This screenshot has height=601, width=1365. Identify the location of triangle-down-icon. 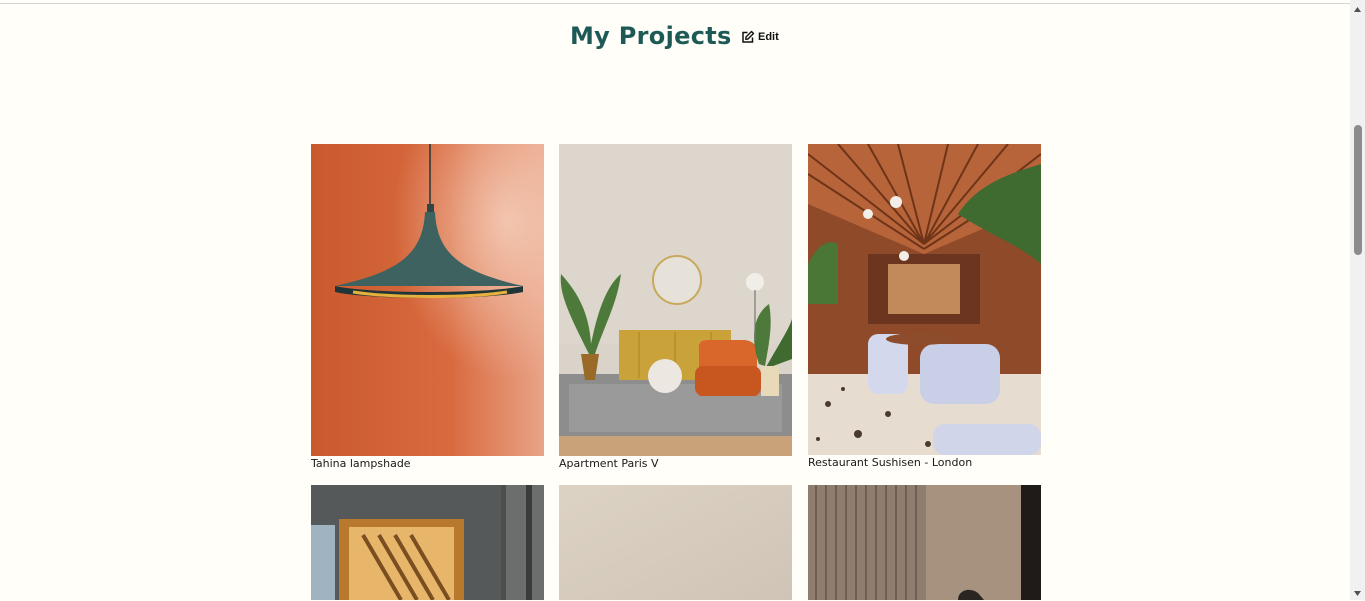
(1357, 593).